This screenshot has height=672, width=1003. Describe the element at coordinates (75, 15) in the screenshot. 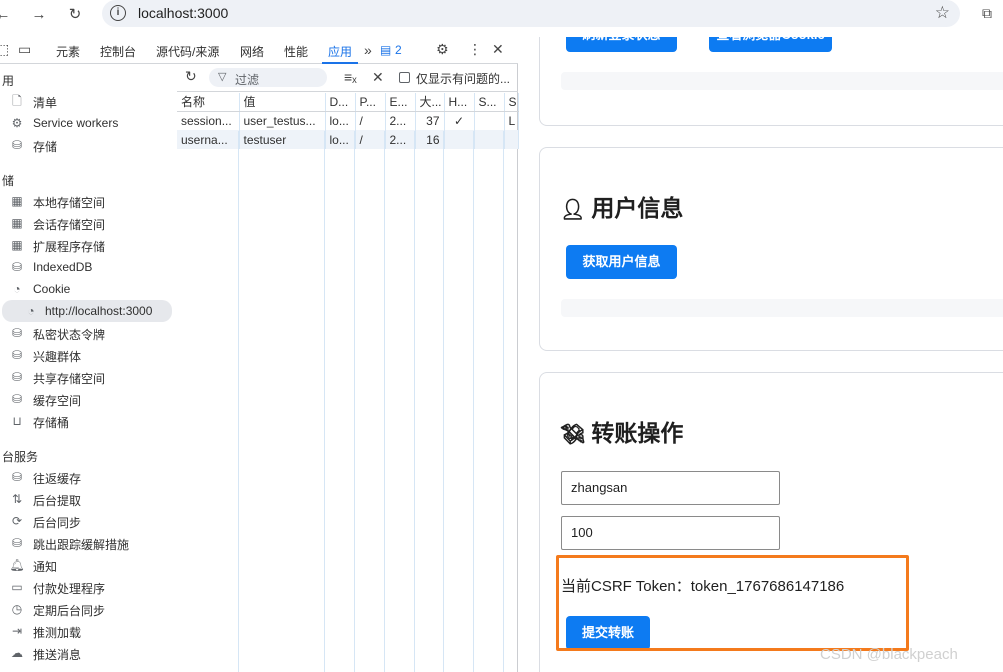

I see `reload-icon: ↻` at that location.